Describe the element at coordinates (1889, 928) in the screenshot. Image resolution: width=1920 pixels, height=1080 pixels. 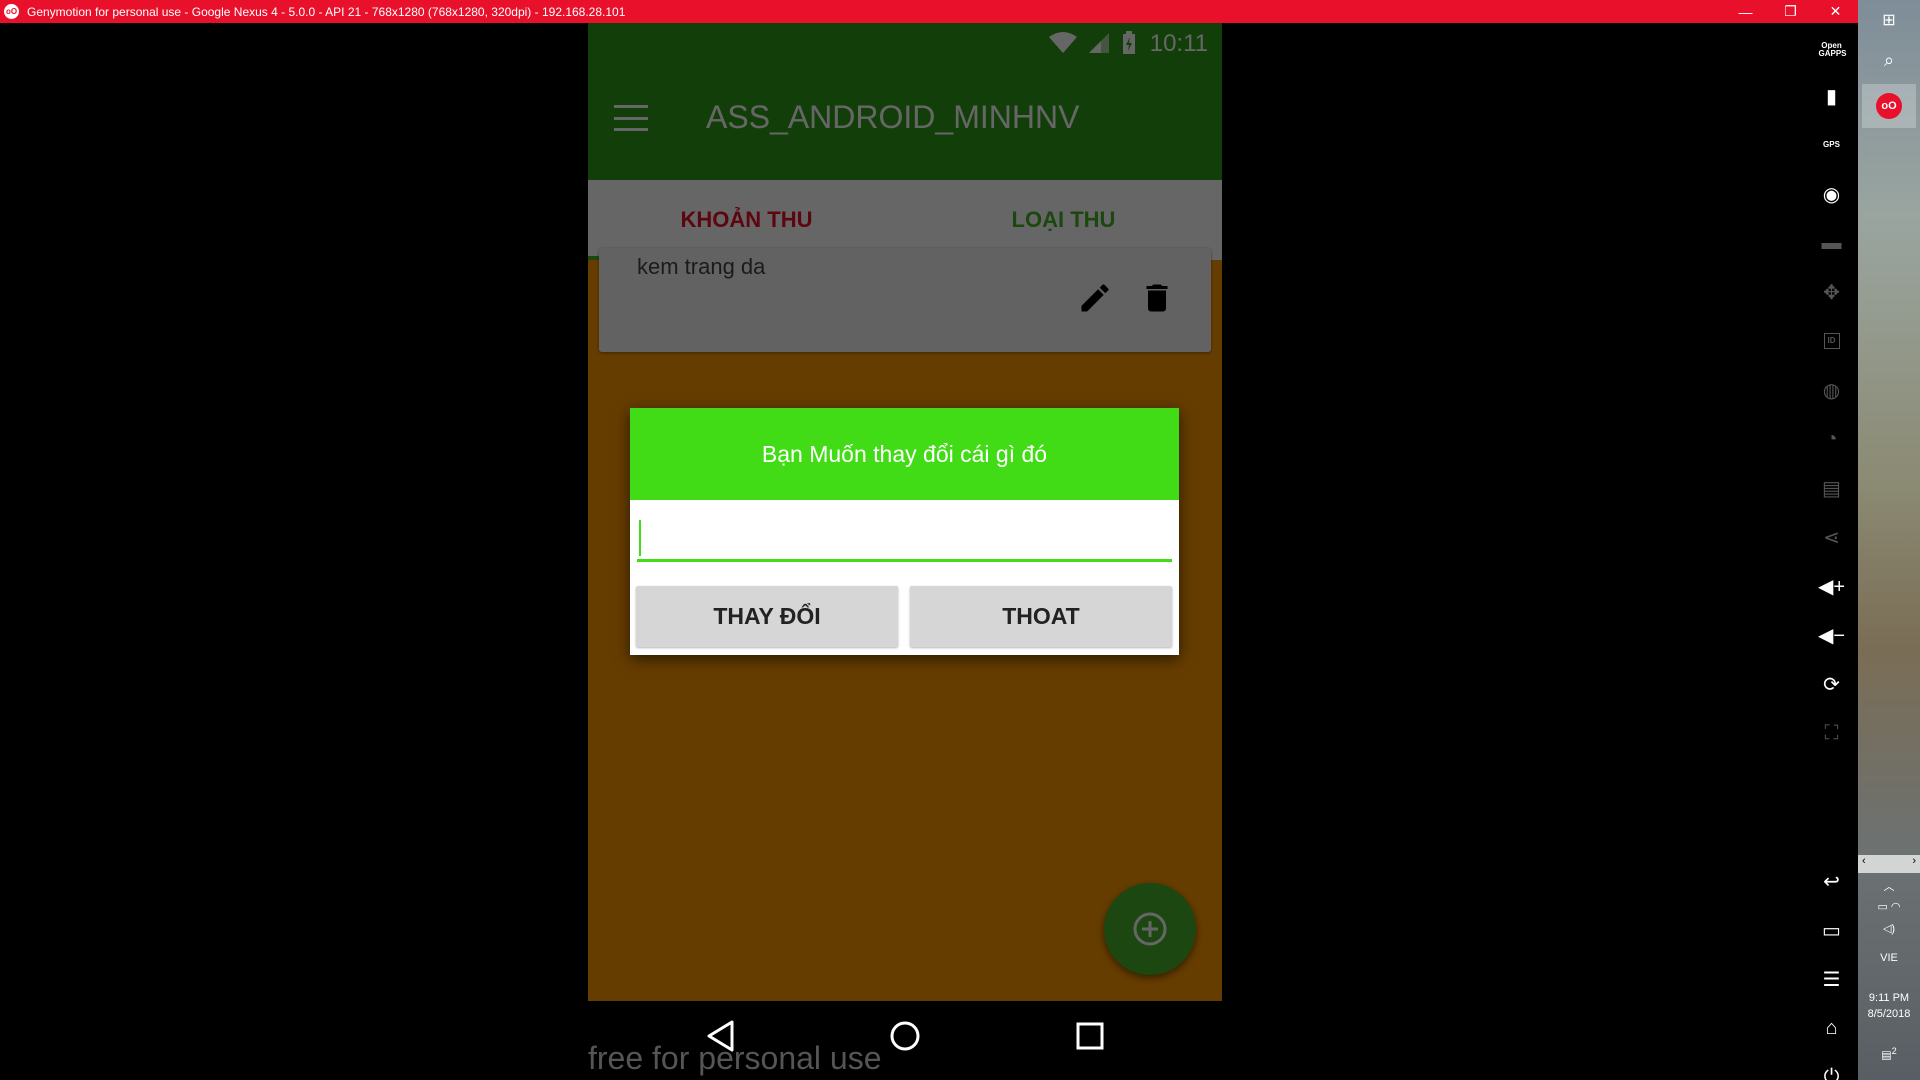
I see `volume-icon: ◁)` at that location.